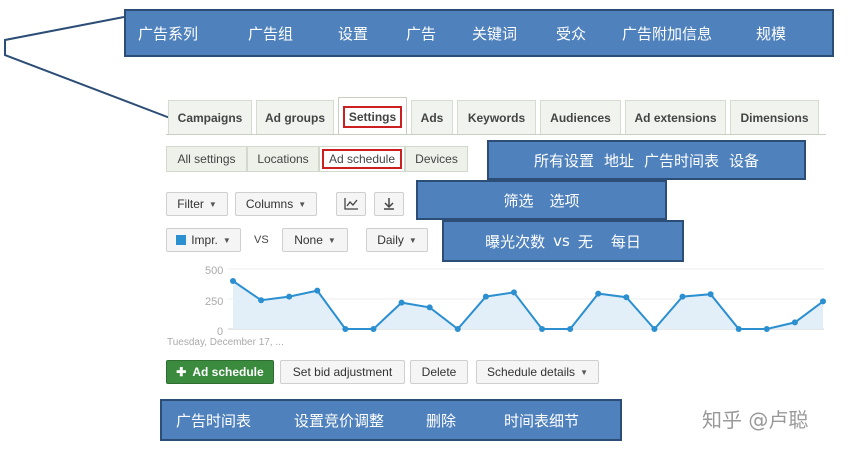 The image size is (857, 453). What do you see at coordinates (220, 372) in the screenshot?
I see `add-ad-schedule-button: ✚ Ad schedule` at bounding box center [220, 372].